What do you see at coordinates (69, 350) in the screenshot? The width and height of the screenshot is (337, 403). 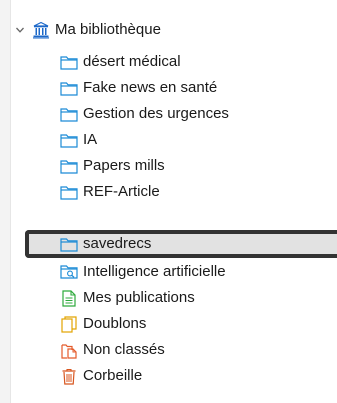 I see `unfiled-icon` at bounding box center [69, 350].